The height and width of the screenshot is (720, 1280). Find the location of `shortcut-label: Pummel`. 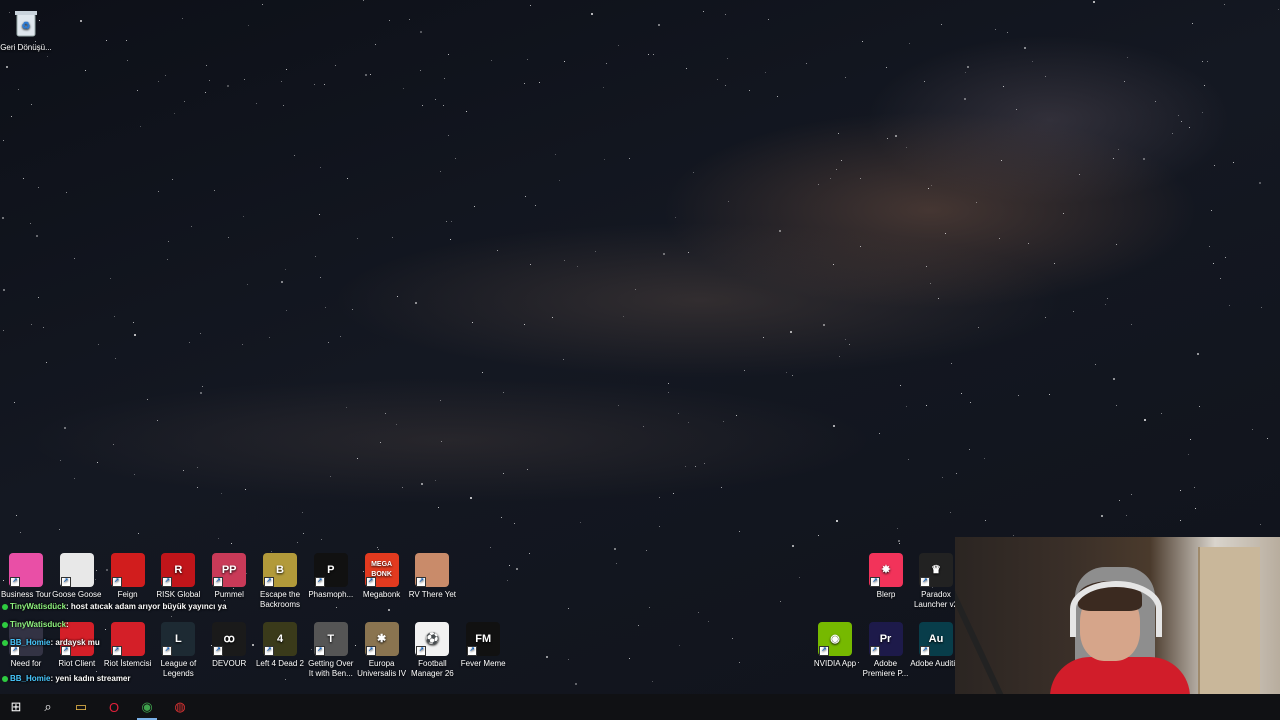

shortcut-label: Pummel is located at coordinates (229, 594).